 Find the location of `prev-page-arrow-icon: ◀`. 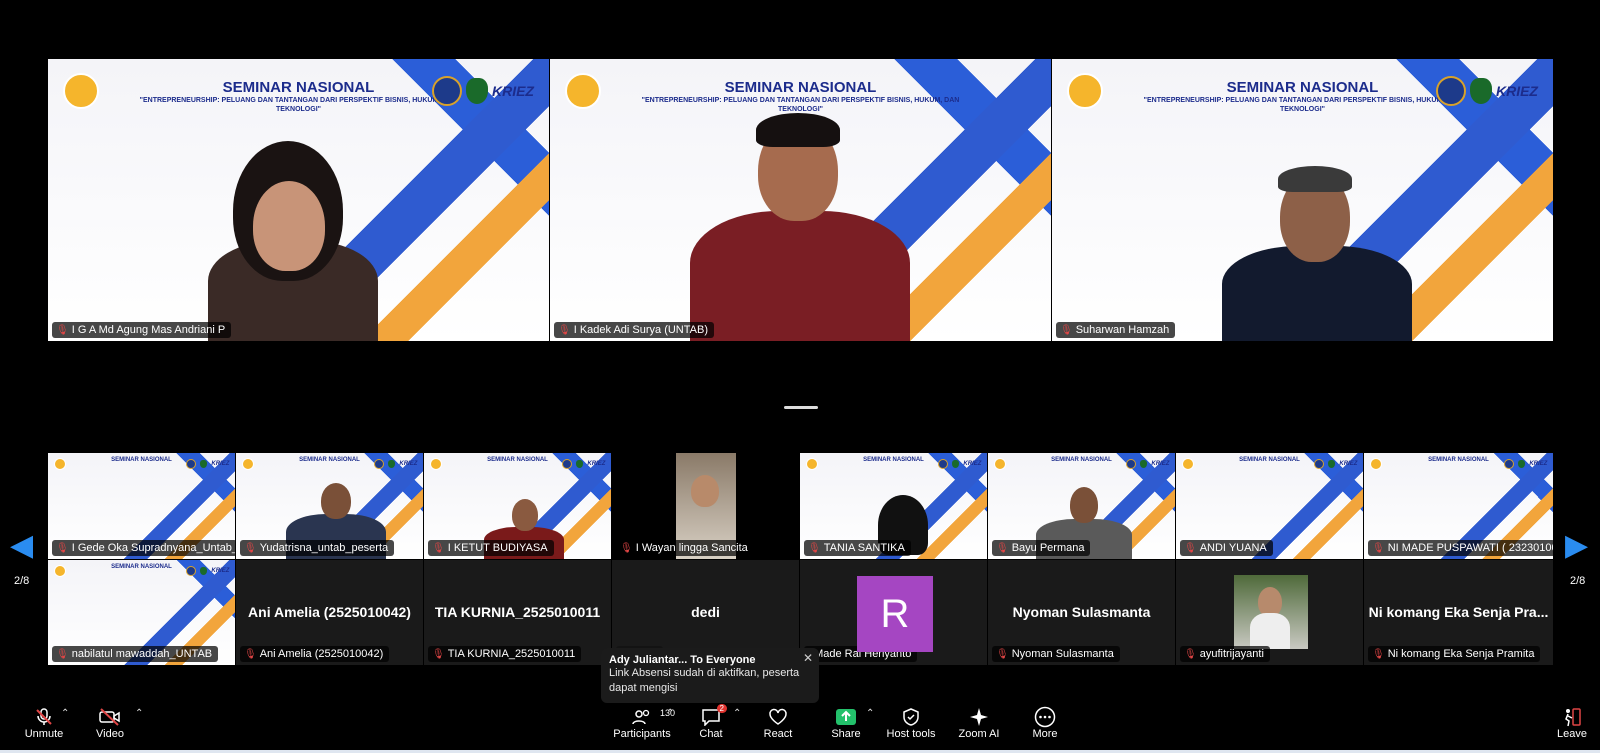

prev-page-arrow-icon: ◀ is located at coordinates (21, 545).